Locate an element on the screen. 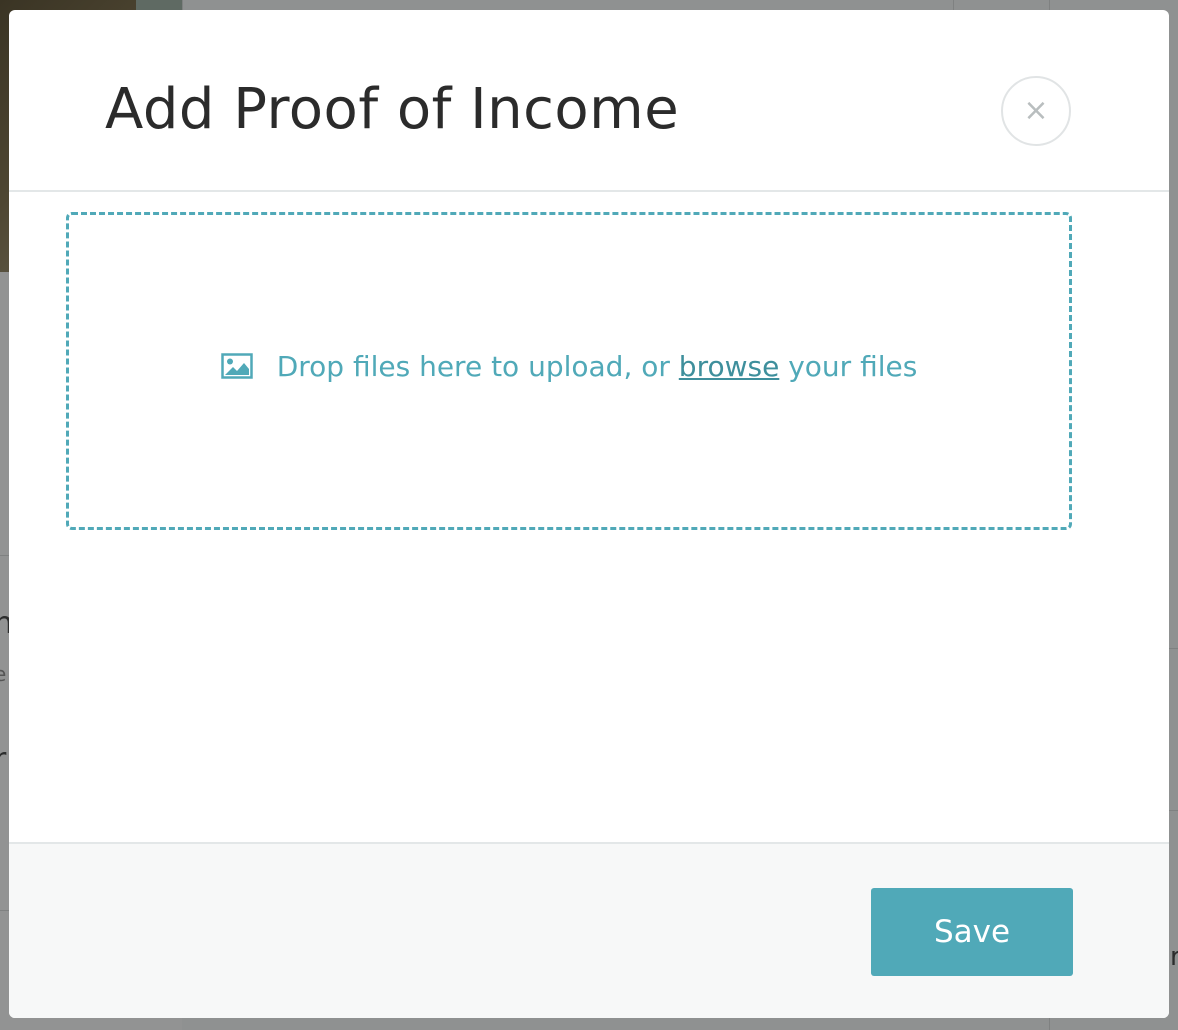 The image size is (1178, 1030). modal-title: Add Proof of Income is located at coordinates (392, 109).